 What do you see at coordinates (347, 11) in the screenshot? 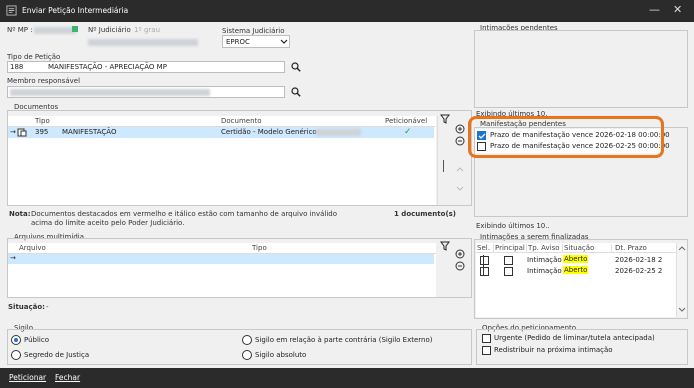
I see `title-bar: Enviar Petição Intermediária — ✕` at bounding box center [347, 11].